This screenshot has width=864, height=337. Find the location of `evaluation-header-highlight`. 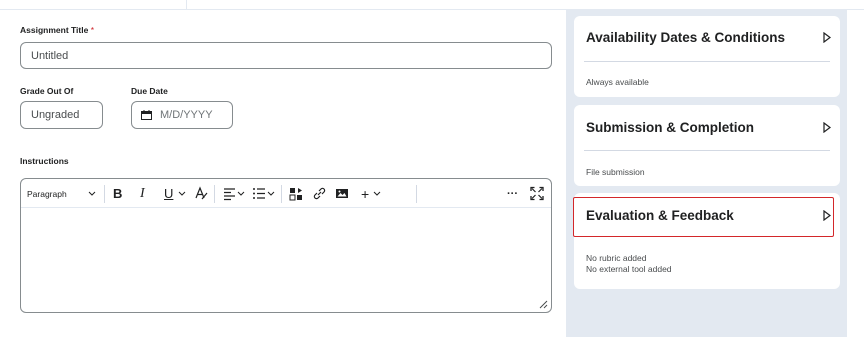

evaluation-header-highlight is located at coordinates (703, 217).